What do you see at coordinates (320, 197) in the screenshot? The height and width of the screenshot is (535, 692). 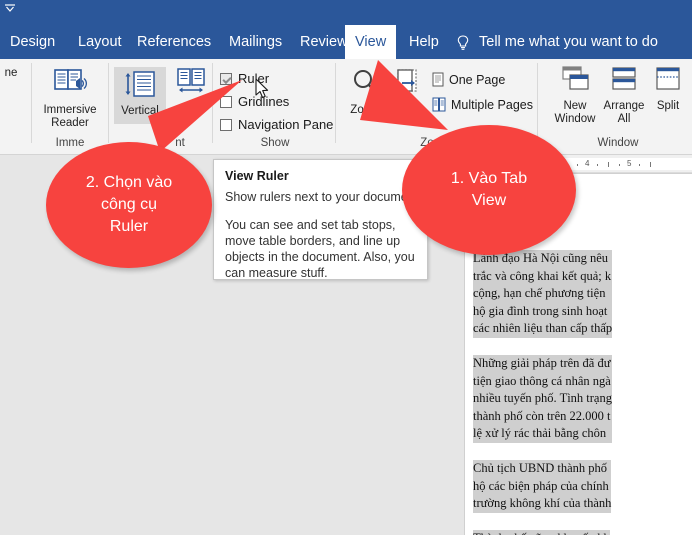 I see `tooltip-summary: Show rulers next to your documen` at bounding box center [320, 197].